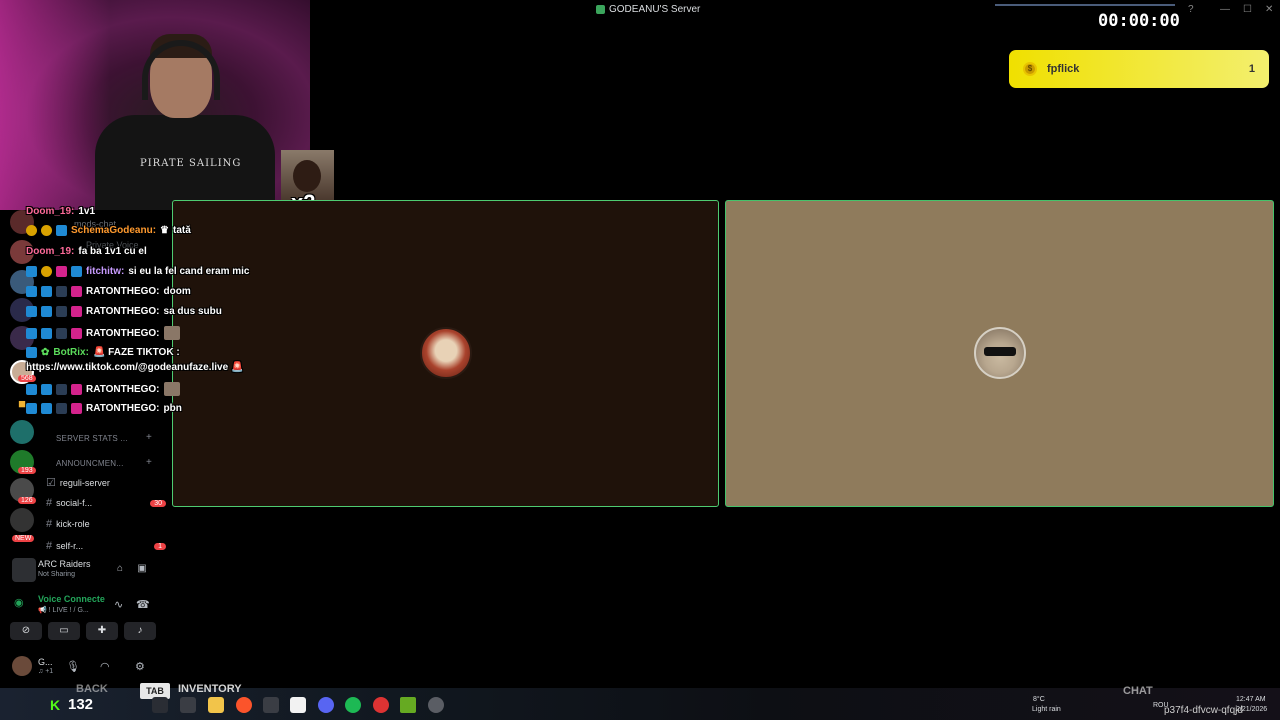 This screenshot has height=720, width=1280. What do you see at coordinates (73, 666) in the screenshot?
I see `microphone-icon: 🎙` at bounding box center [73, 666].